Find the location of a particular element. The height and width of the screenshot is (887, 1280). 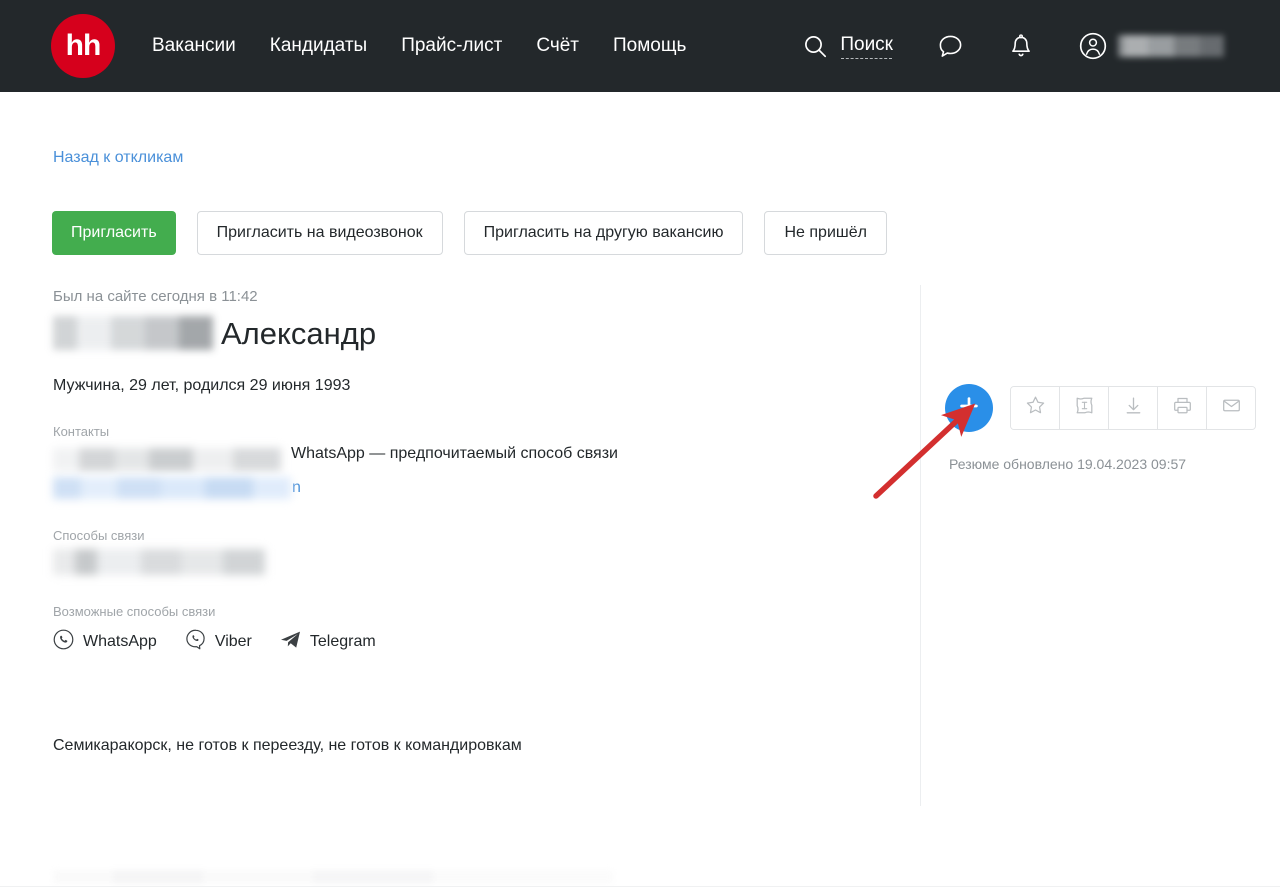

plus-icon is located at coordinates (969, 408).